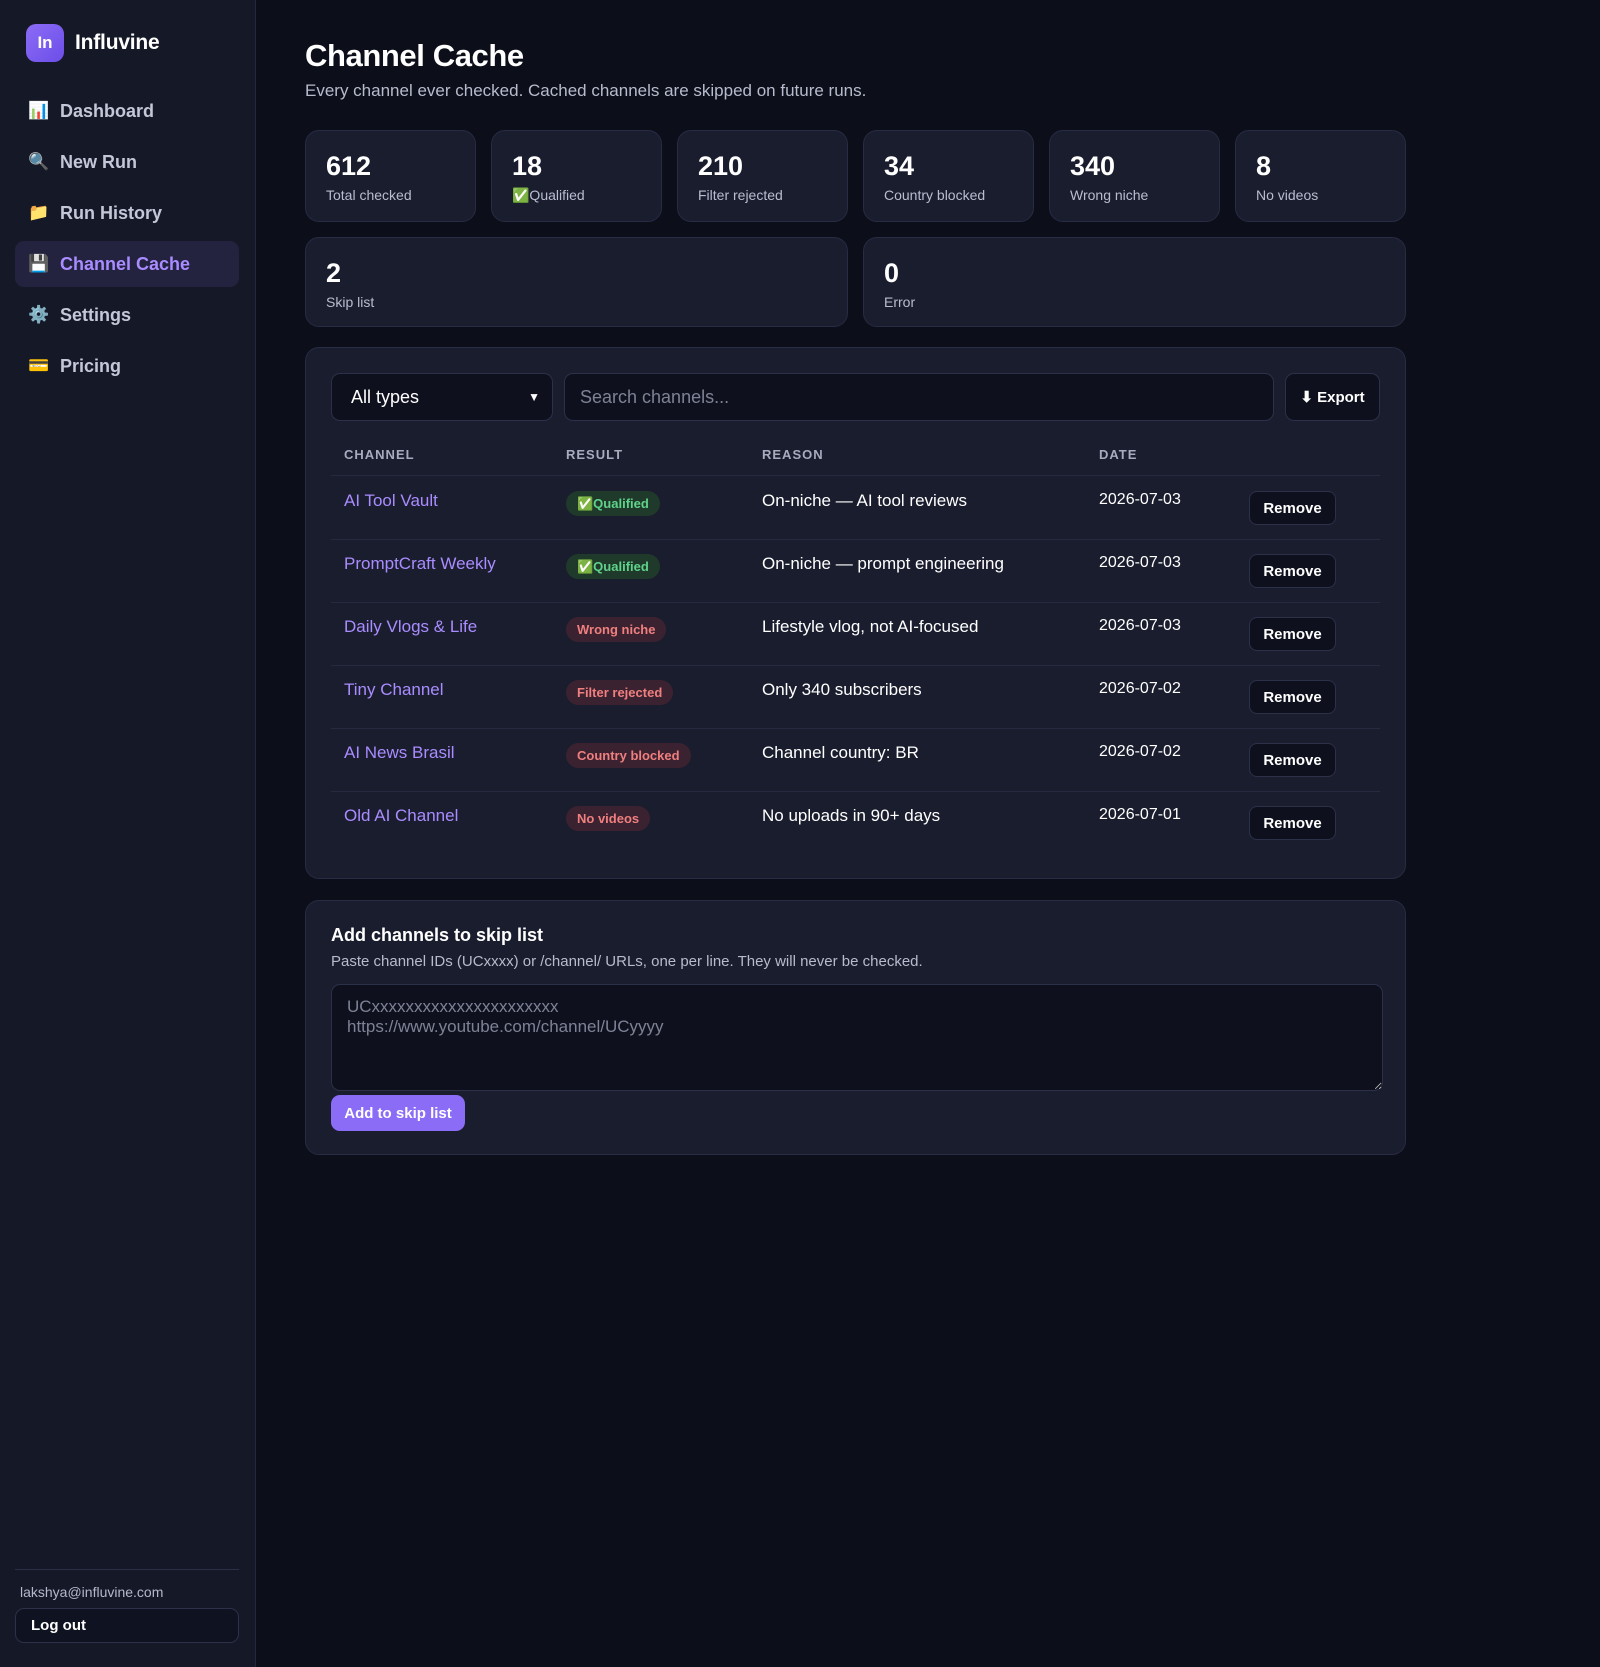 The height and width of the screenshot is (1667, 1600). What do you see at coordinates (92, 1592) in the screenshot?
I see `user-email: lakshya@influvine.com` at bounding box center [92, 1592].